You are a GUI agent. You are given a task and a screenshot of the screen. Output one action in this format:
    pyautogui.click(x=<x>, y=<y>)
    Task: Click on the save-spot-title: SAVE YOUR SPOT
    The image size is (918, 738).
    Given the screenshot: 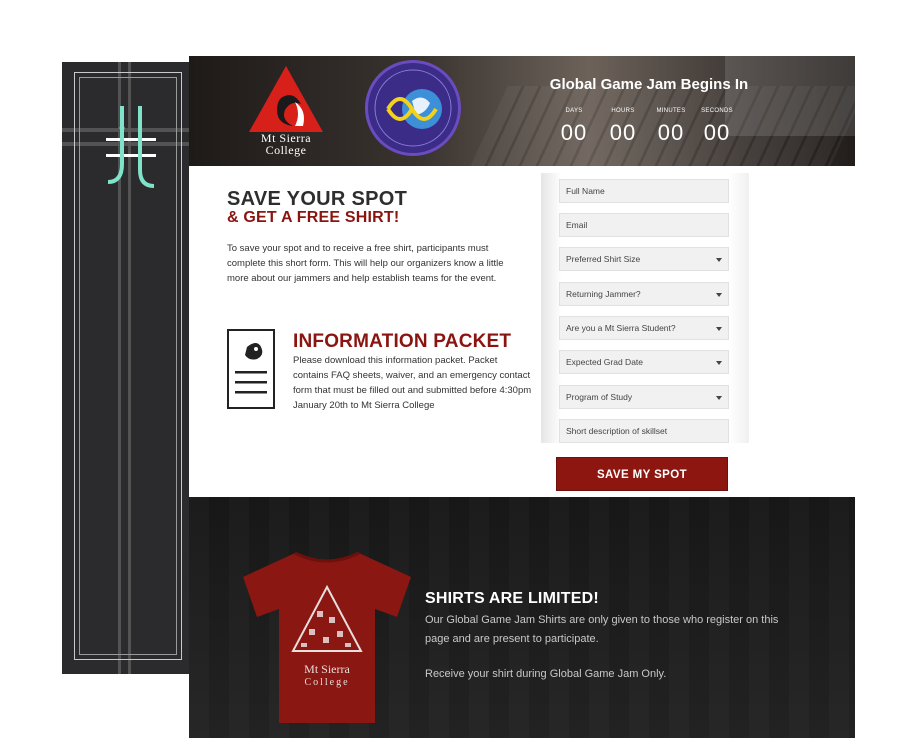 What is the action you would take?
    pyautogui.click(x=317, y=199)
    